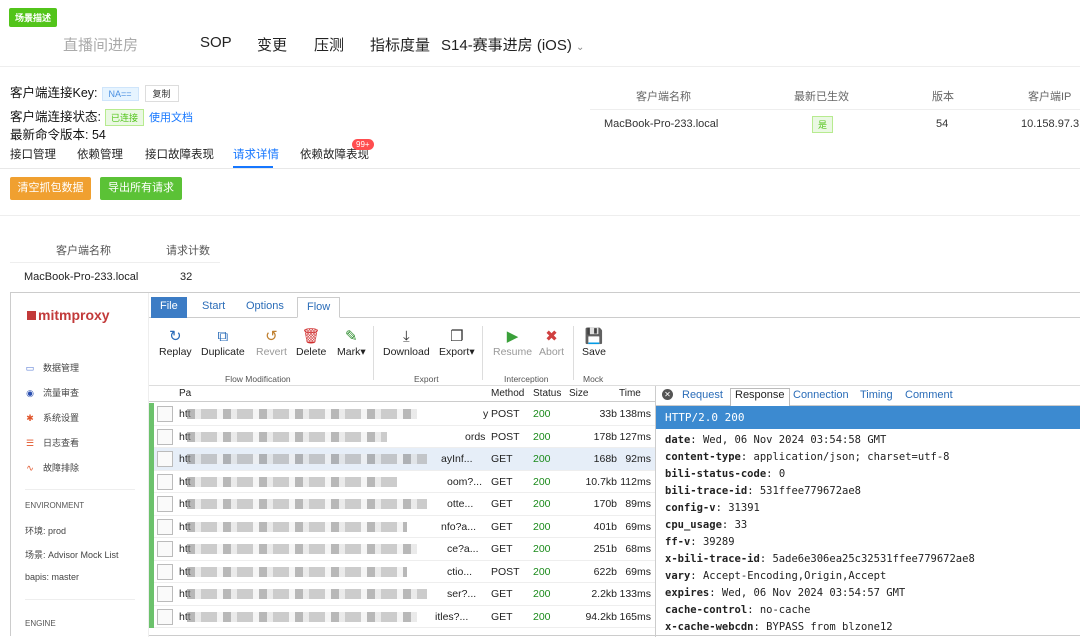 The height and width of the screenshot is (637, 1080). What do you see at coordinates (161, 94) in the screenshot?
I see `copy-button: 复制` at bounding box center [161, 94].